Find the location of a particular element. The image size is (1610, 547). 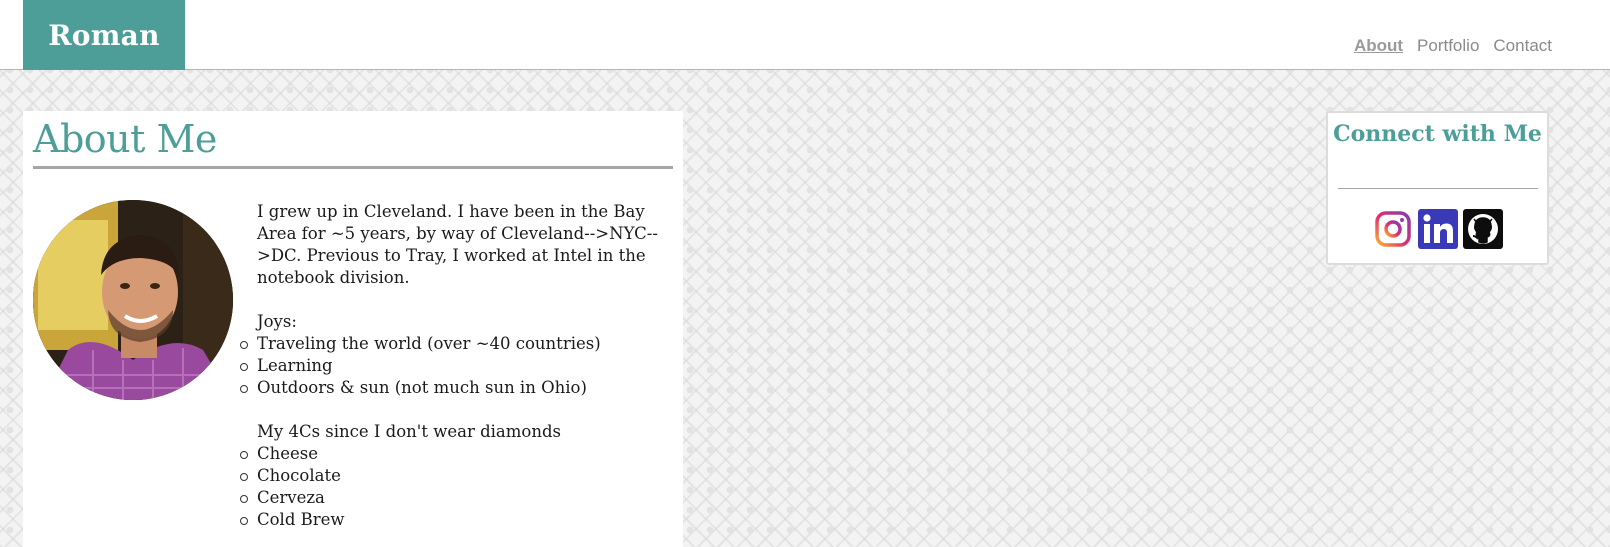

instagram-icon is located at coordinates (1393, 229).